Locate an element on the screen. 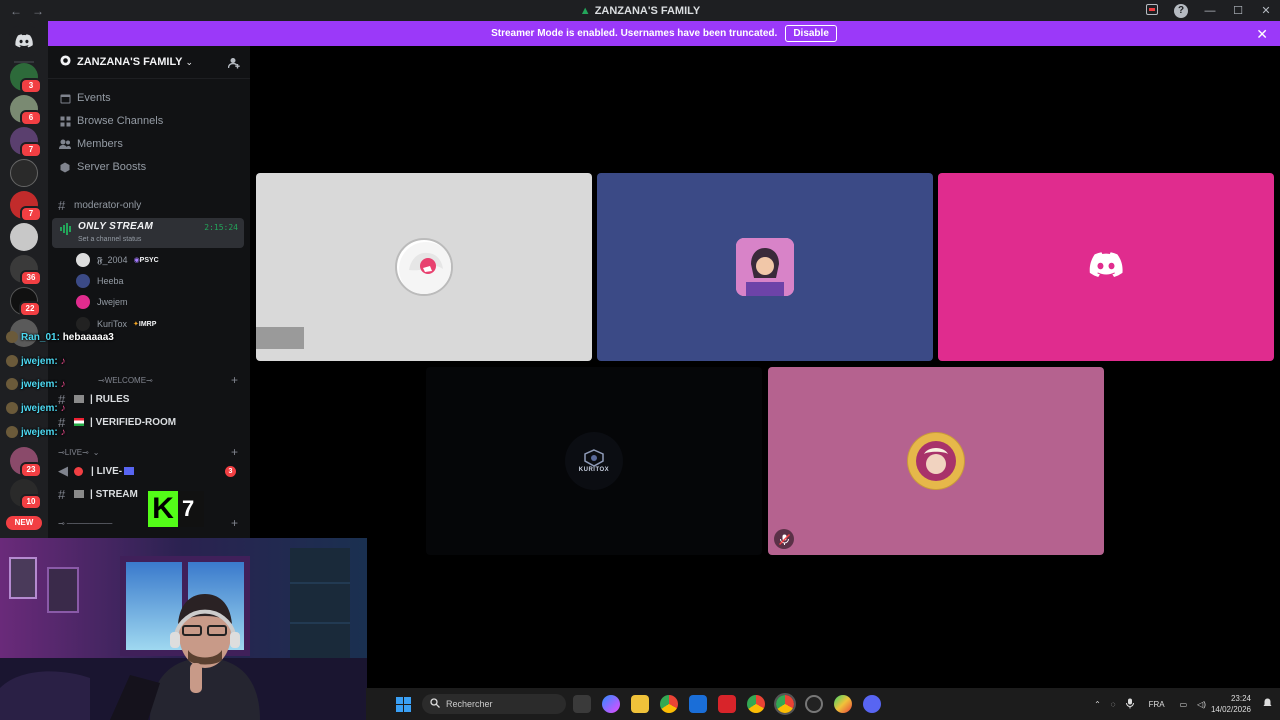 This screenshot has width=1280, height=720. voice-tile-4: KURITOX is located at coordinates (594, 461).